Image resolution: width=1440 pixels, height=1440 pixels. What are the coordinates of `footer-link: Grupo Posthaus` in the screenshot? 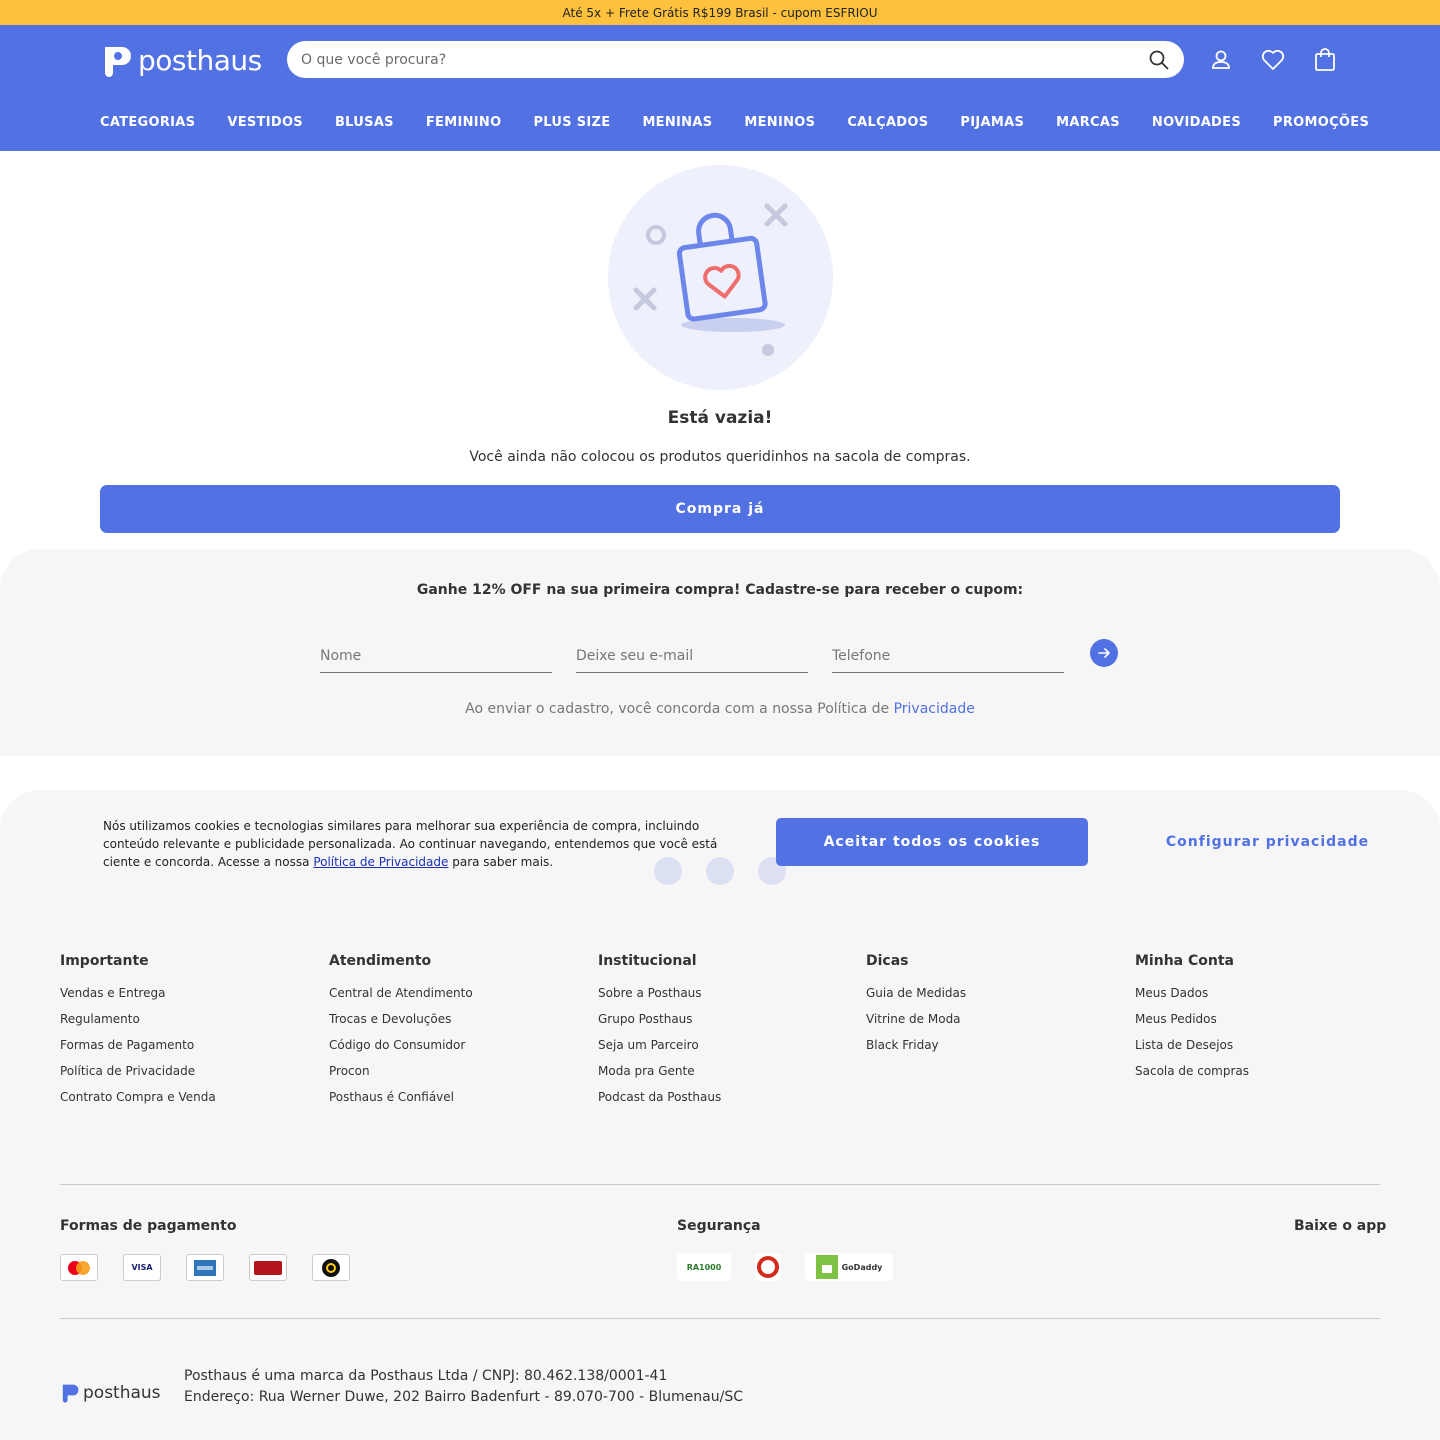 It's located at (659, 1020).